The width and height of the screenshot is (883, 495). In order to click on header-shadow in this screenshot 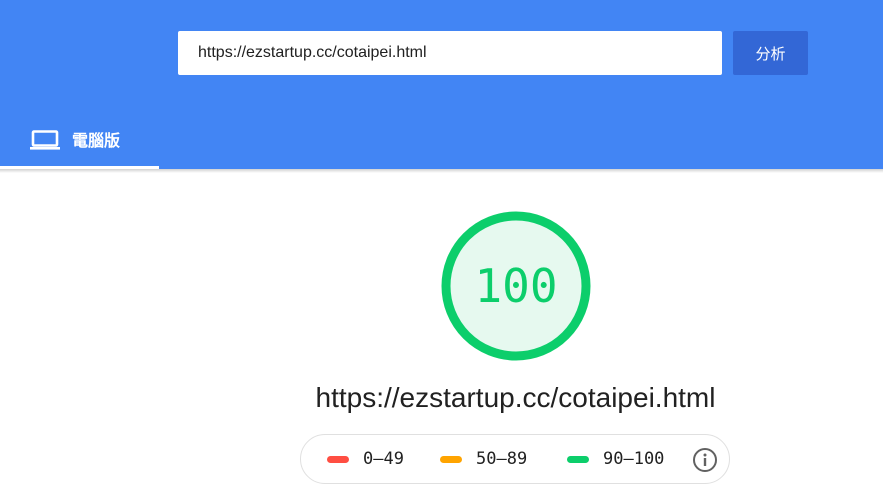, I will do `click(441, 171)`.